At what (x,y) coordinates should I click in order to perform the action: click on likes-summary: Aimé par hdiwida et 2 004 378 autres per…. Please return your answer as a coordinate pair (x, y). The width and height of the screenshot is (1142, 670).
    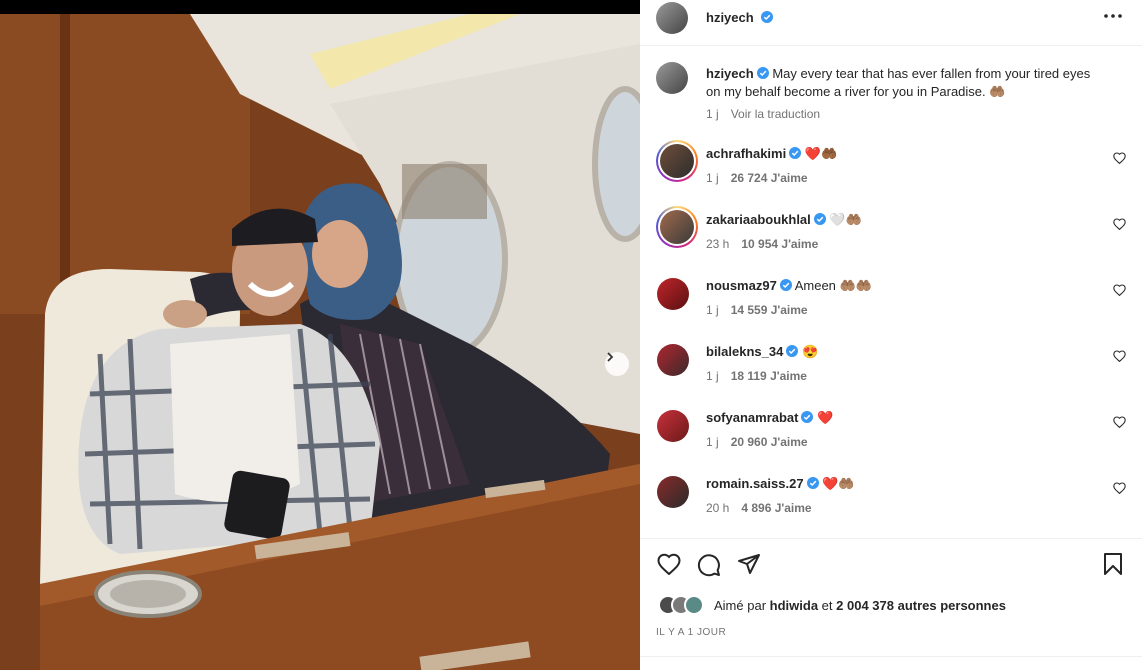
    Looking at the image, I should click on (832, 605).